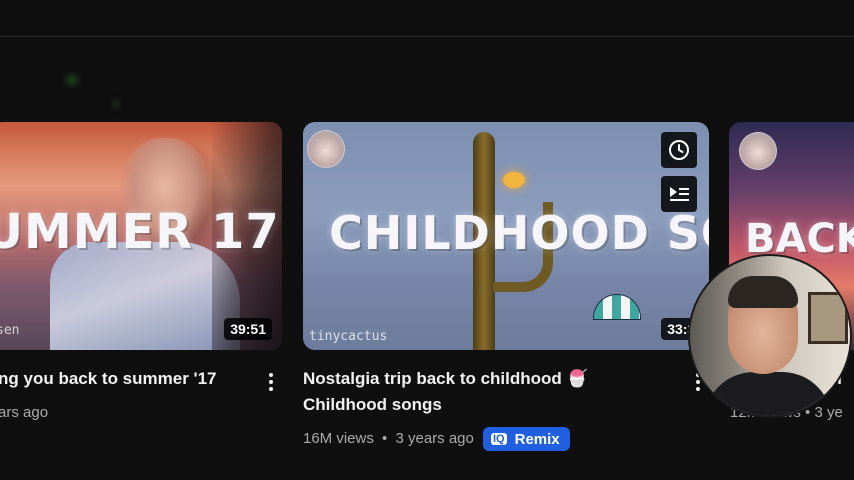 The image size is (854, 480). I want to click on more-options-icon, so click(271, 382).